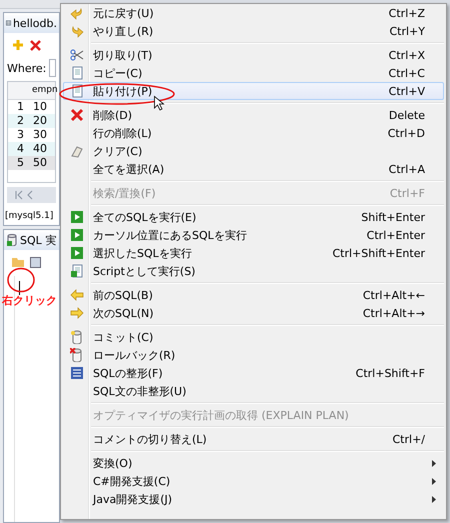  Describe the element at coordinates (77, 271) in the screenshot. I see `script-icon` at that location.